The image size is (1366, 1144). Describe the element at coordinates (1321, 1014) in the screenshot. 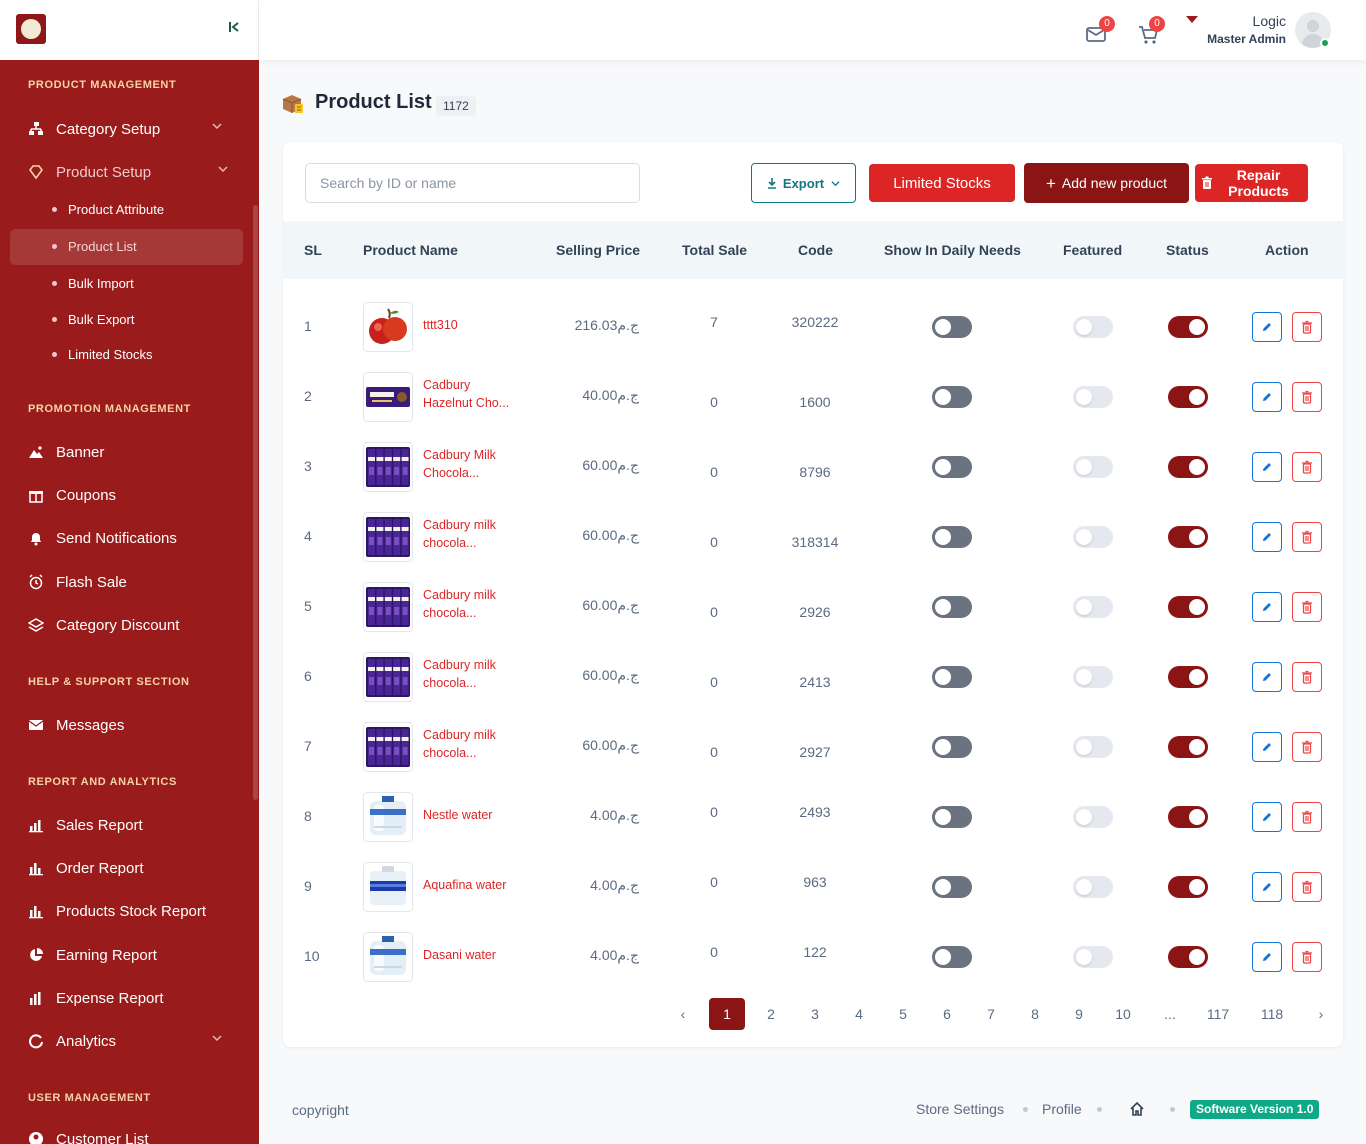

I see `pagination-next: ›` at that location.